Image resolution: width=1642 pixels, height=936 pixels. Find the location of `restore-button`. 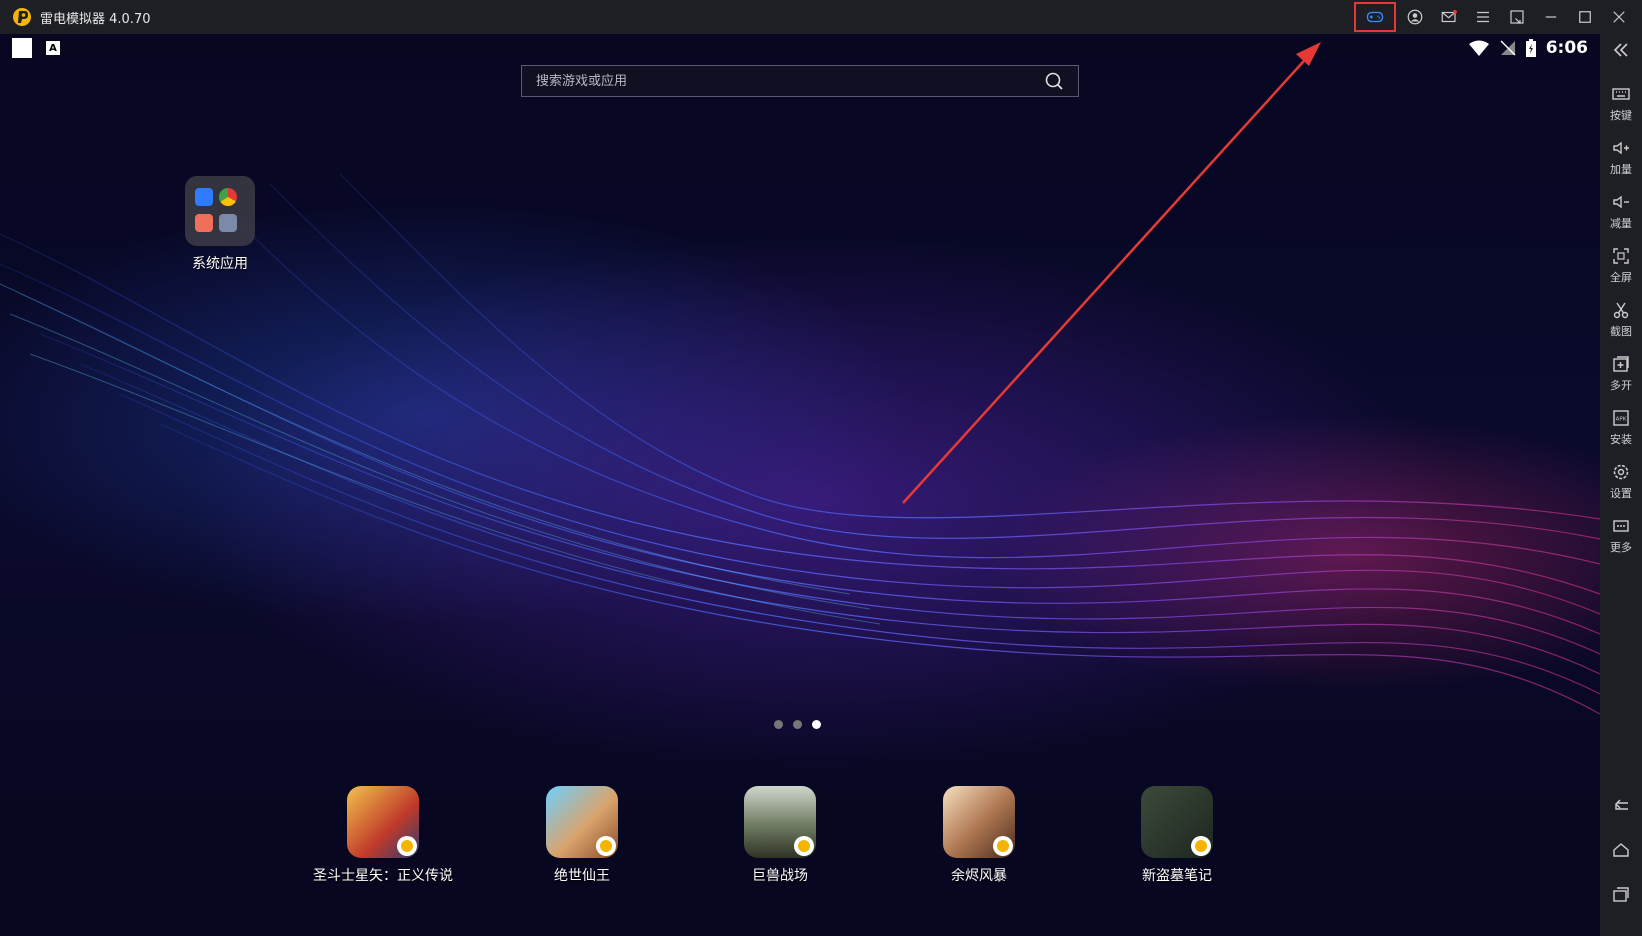

restore-button is located at coordinates (1517, 17).